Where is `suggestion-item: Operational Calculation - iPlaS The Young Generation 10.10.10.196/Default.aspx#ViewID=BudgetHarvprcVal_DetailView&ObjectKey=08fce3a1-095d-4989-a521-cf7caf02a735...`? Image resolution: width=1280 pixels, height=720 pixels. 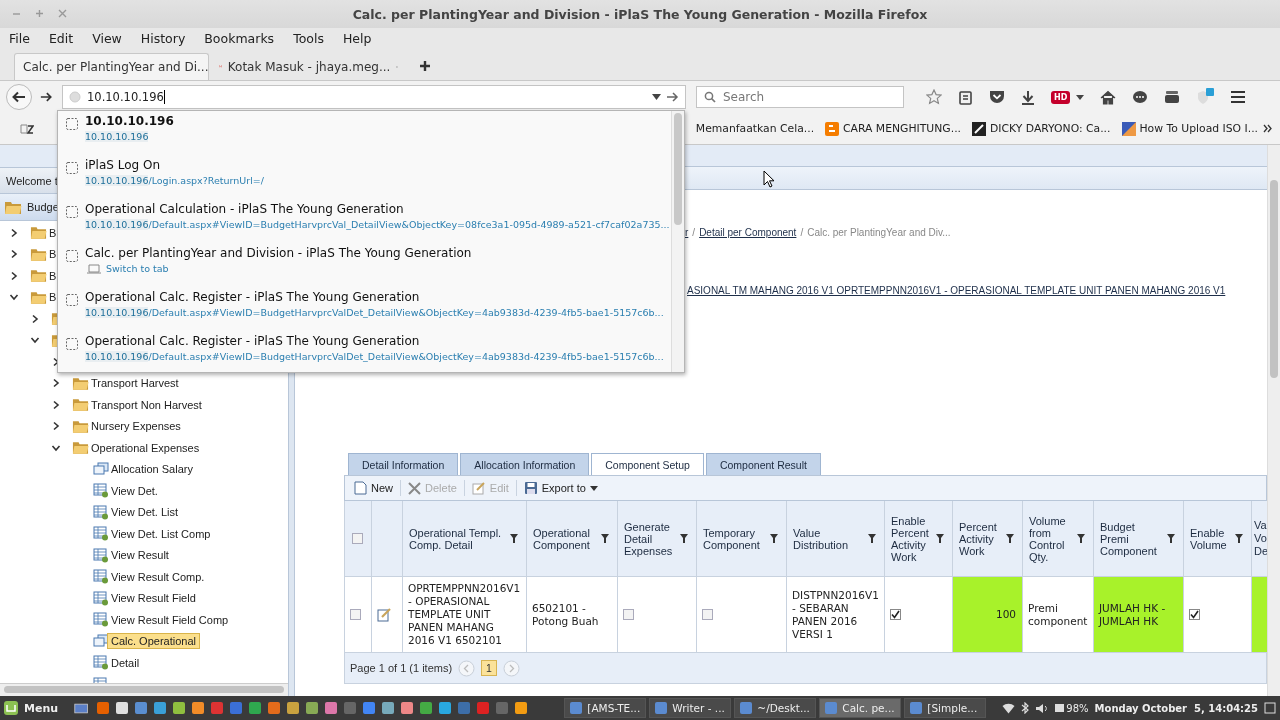
suggestion-item: Operational Calculation - iPlaS The Young Generation 10.10.10.196/Default.aspx#ViewID=BudgetHarvprcVal_DetailView&ObjectKey=08fce3a1-095d-4989-a521-cf7caf02a735... is located at coordinates (364, 224).